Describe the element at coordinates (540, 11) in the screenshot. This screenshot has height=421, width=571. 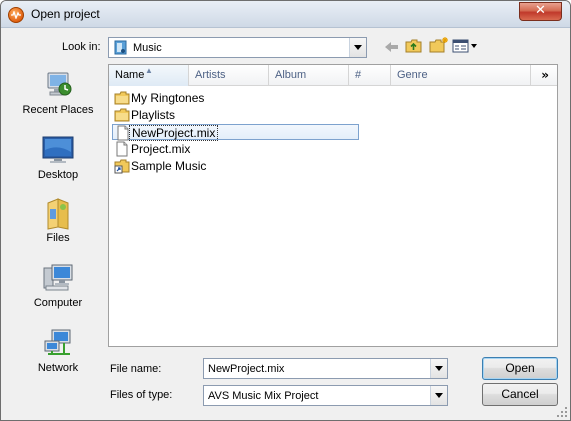
I see `close-button: ✕` at that location.